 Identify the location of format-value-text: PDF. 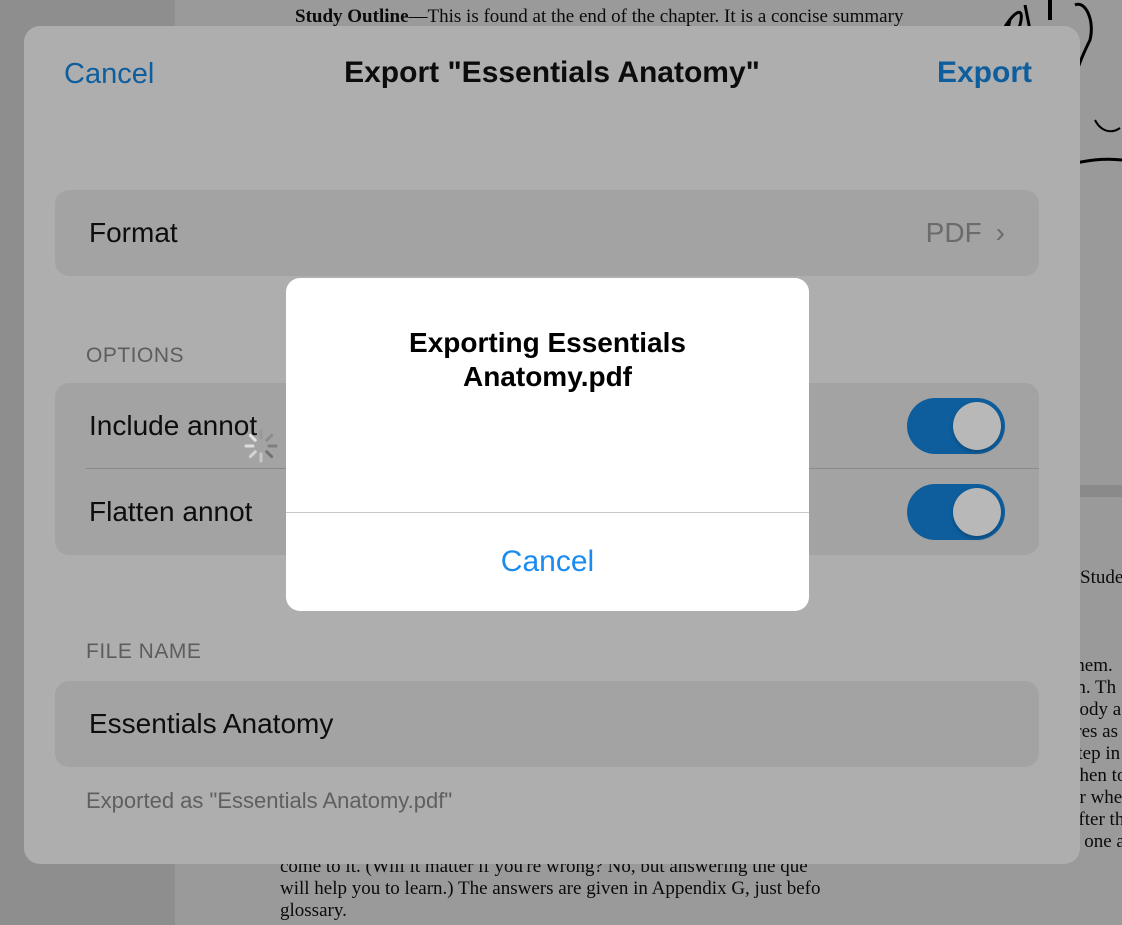
(953, 232).